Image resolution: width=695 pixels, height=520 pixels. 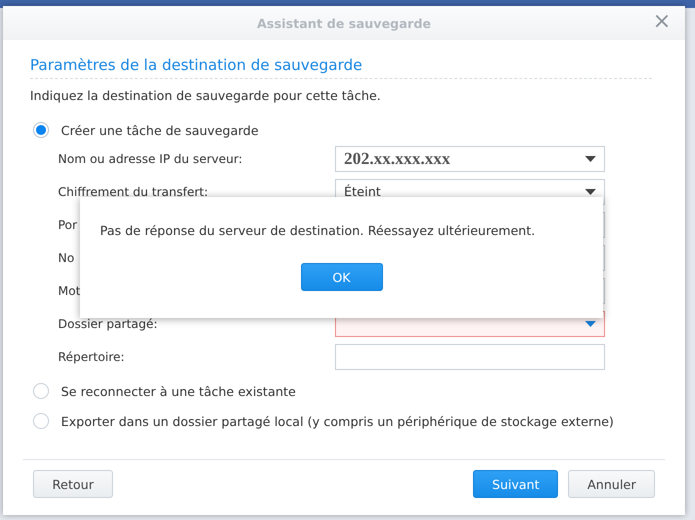 I want to click on window-title: Assistant de sauvegarde, so click(x=344, y=23).